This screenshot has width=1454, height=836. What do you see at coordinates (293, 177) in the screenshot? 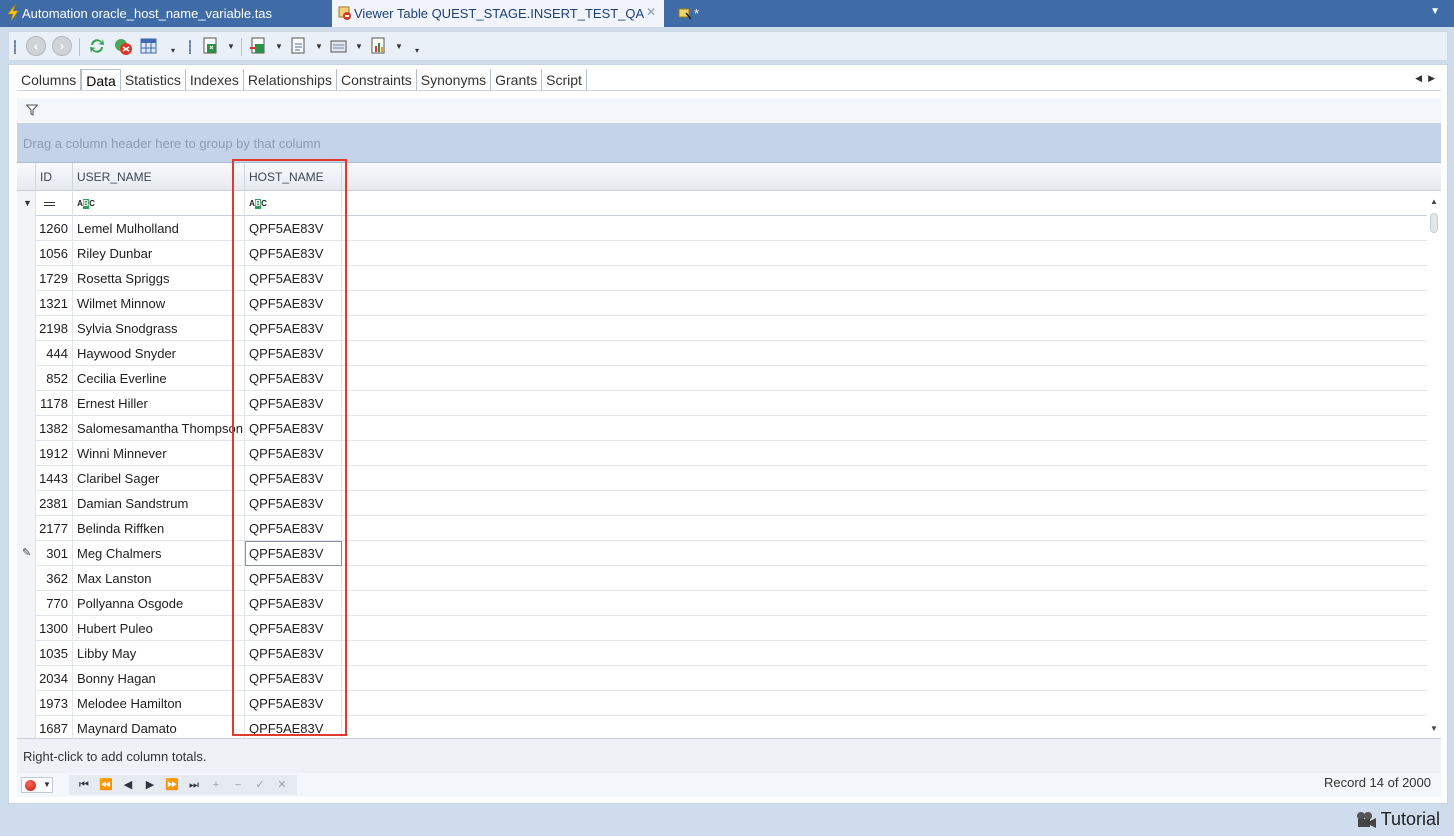
I see `column-header-host-name: HOST_NAME` at bounding box center [293, 177].